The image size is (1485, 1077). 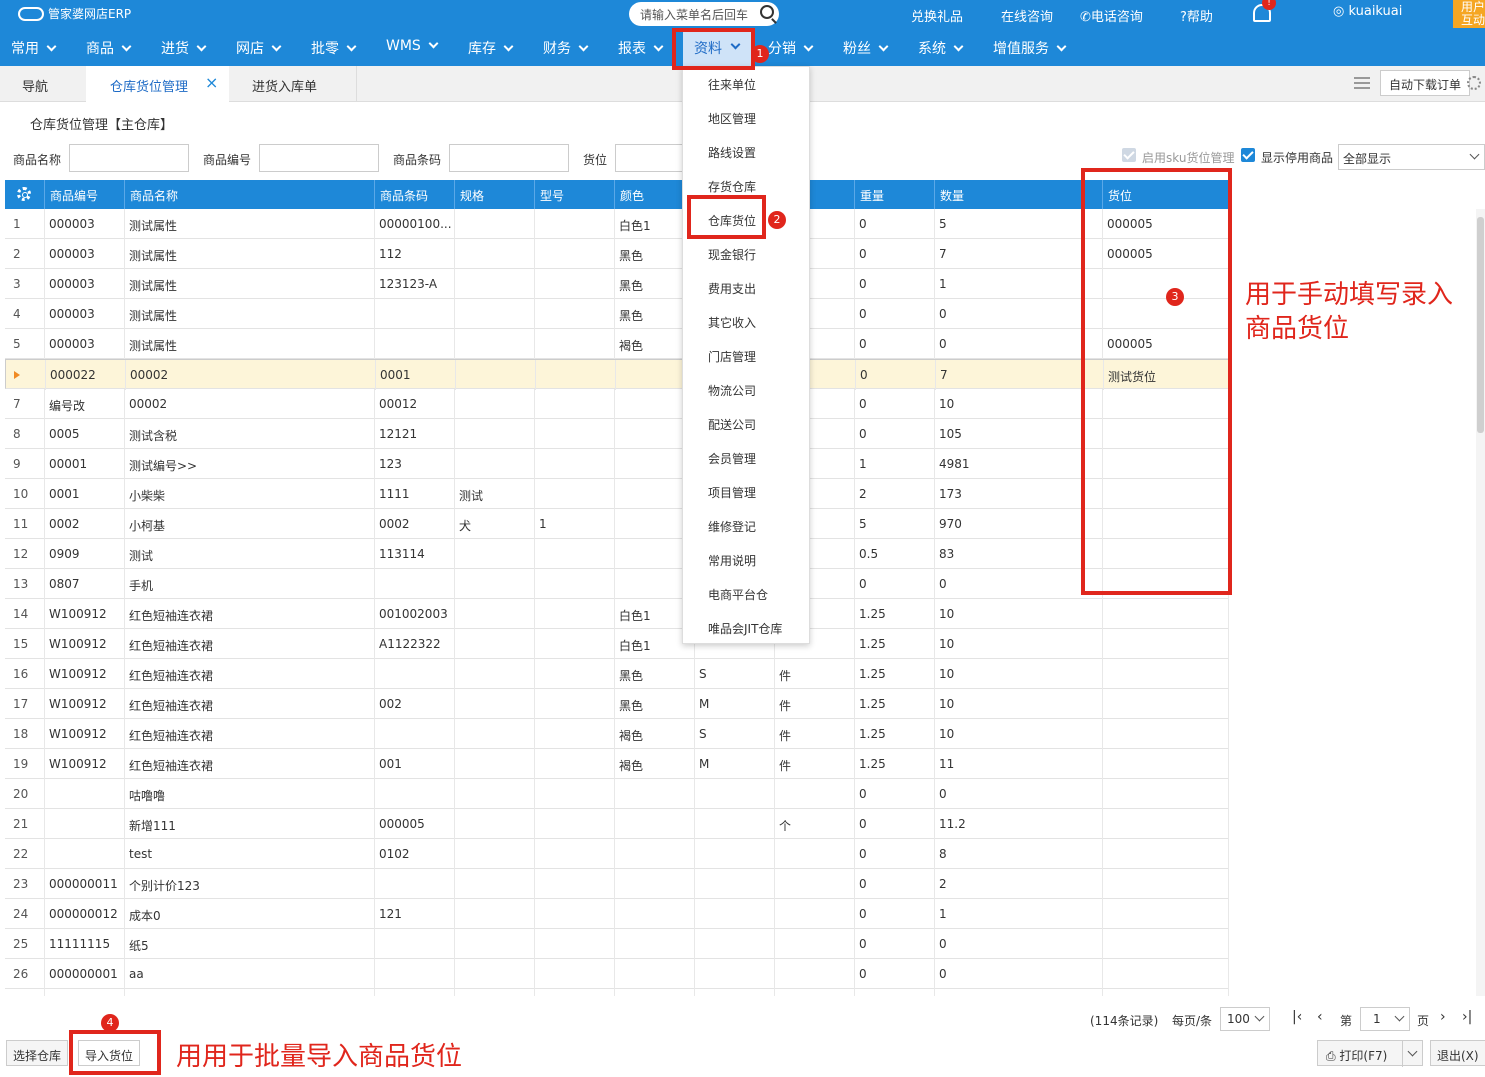 What do you see at coordinates (1370, 1053) in the screenshot?
I see `print-button: ⎙ 打印(F7)` at bounding box center [1370, 1053].